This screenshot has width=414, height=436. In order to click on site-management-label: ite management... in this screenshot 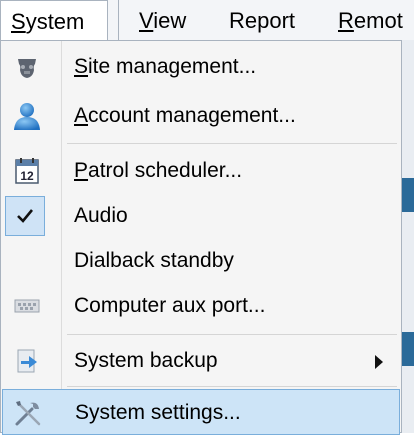, I will do `click(172, 66)`.